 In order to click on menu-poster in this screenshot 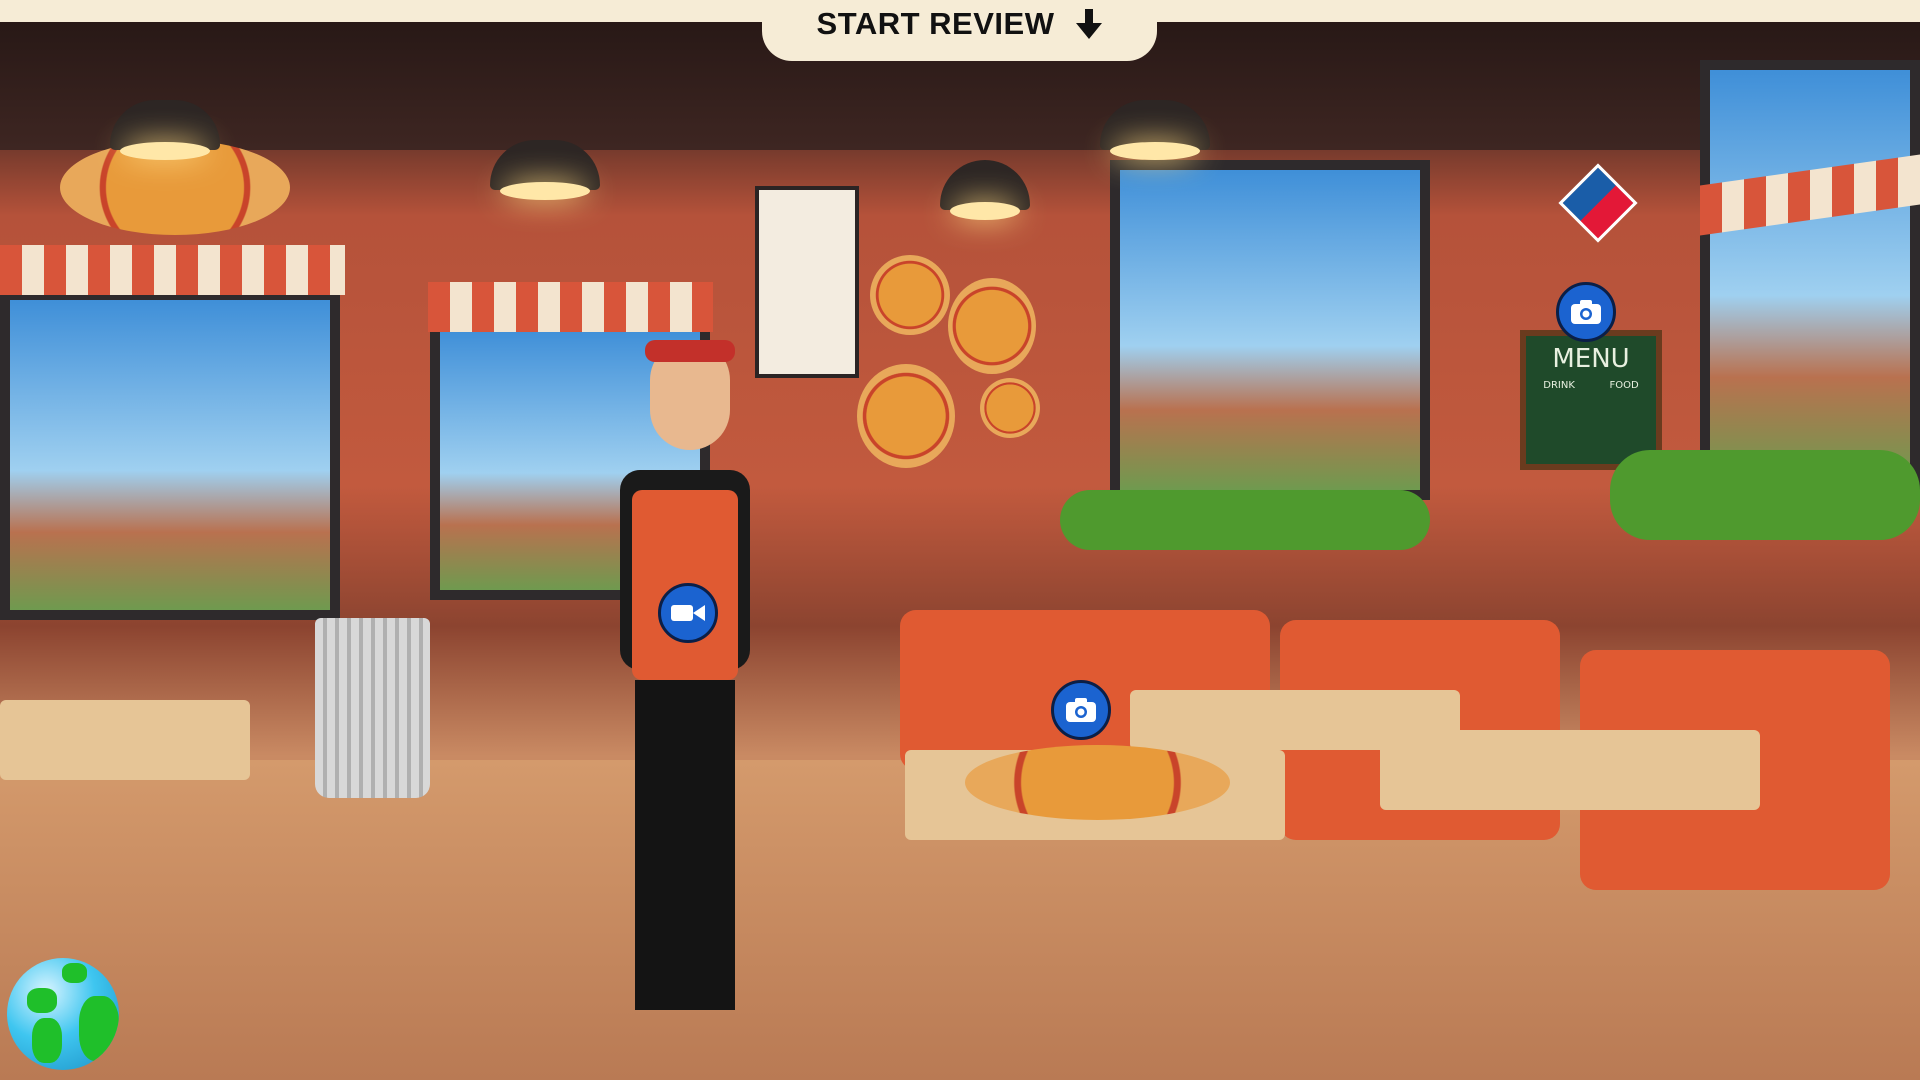, I will do `click(807, 282)`.